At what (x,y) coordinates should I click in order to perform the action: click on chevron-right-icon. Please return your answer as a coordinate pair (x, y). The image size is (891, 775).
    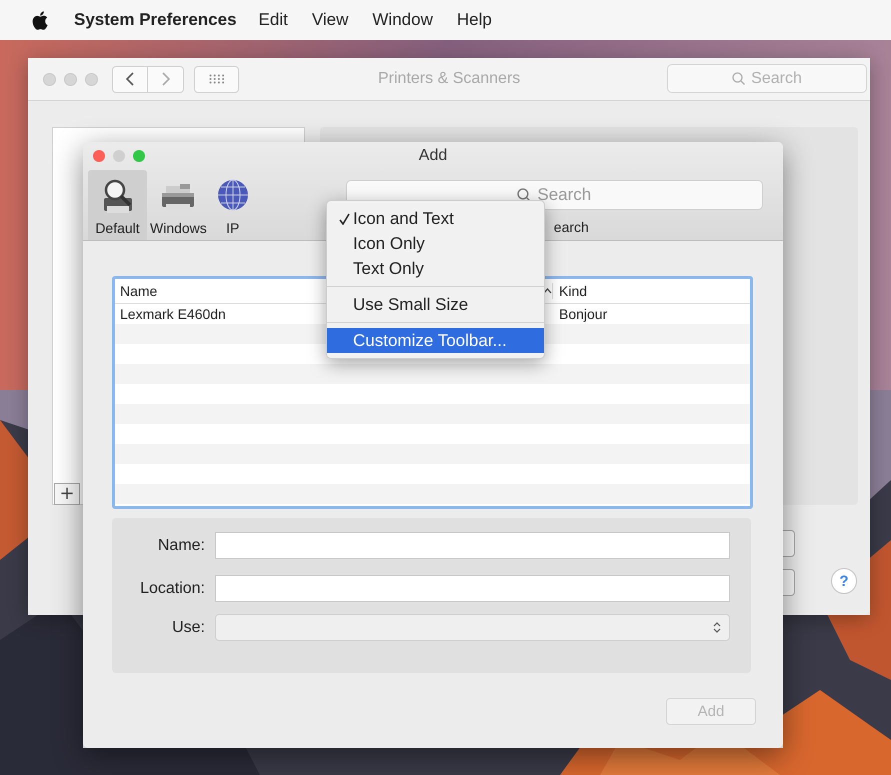
    Looking at the image, I should click on (166, 79).